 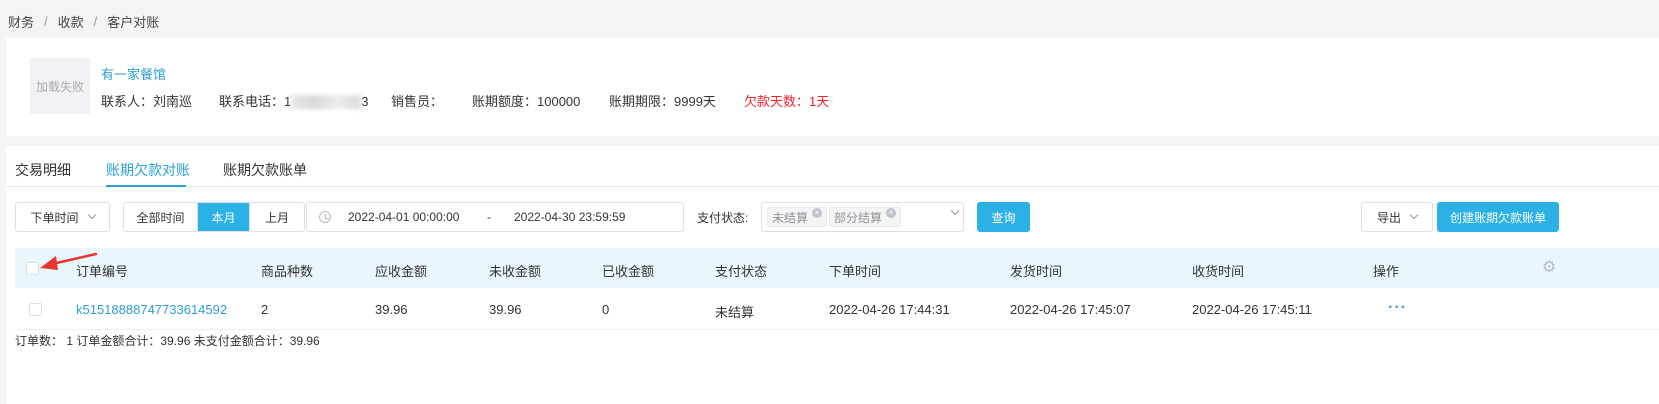 What do you see at coordinates (43, 170) in the screenshot?
I see `tab-transactions: 交易明细` at bounding box center [43, 170].